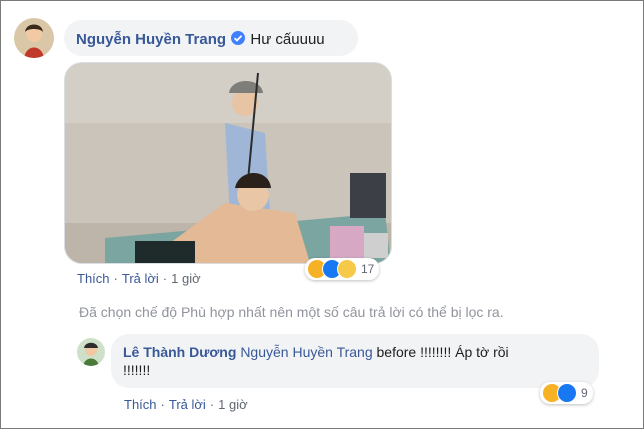  Describe the element at coordinates (368, 269) in the screenshot. I see `reaction-count: 17` at that location.